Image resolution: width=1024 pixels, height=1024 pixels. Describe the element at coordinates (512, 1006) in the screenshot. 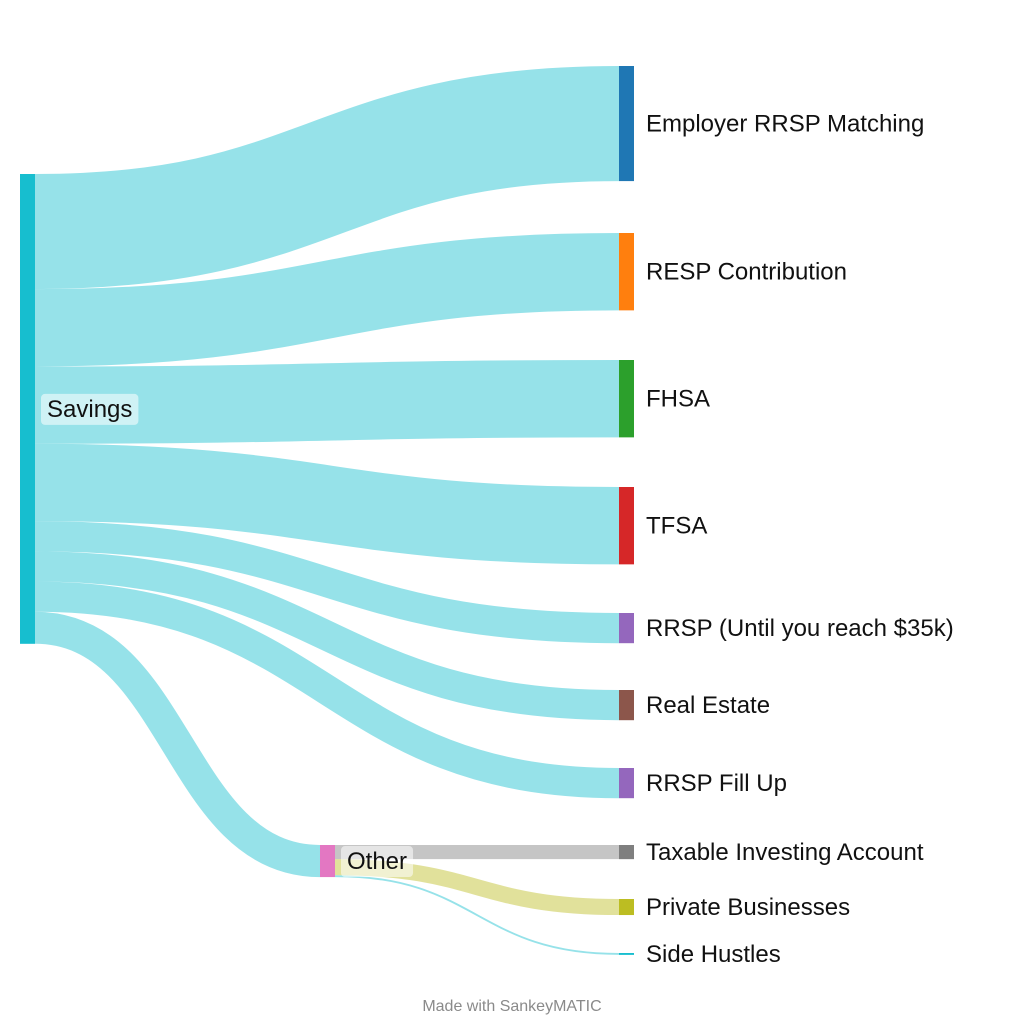

I see `footer-credit: Made with SankeyMATIC` at that location.